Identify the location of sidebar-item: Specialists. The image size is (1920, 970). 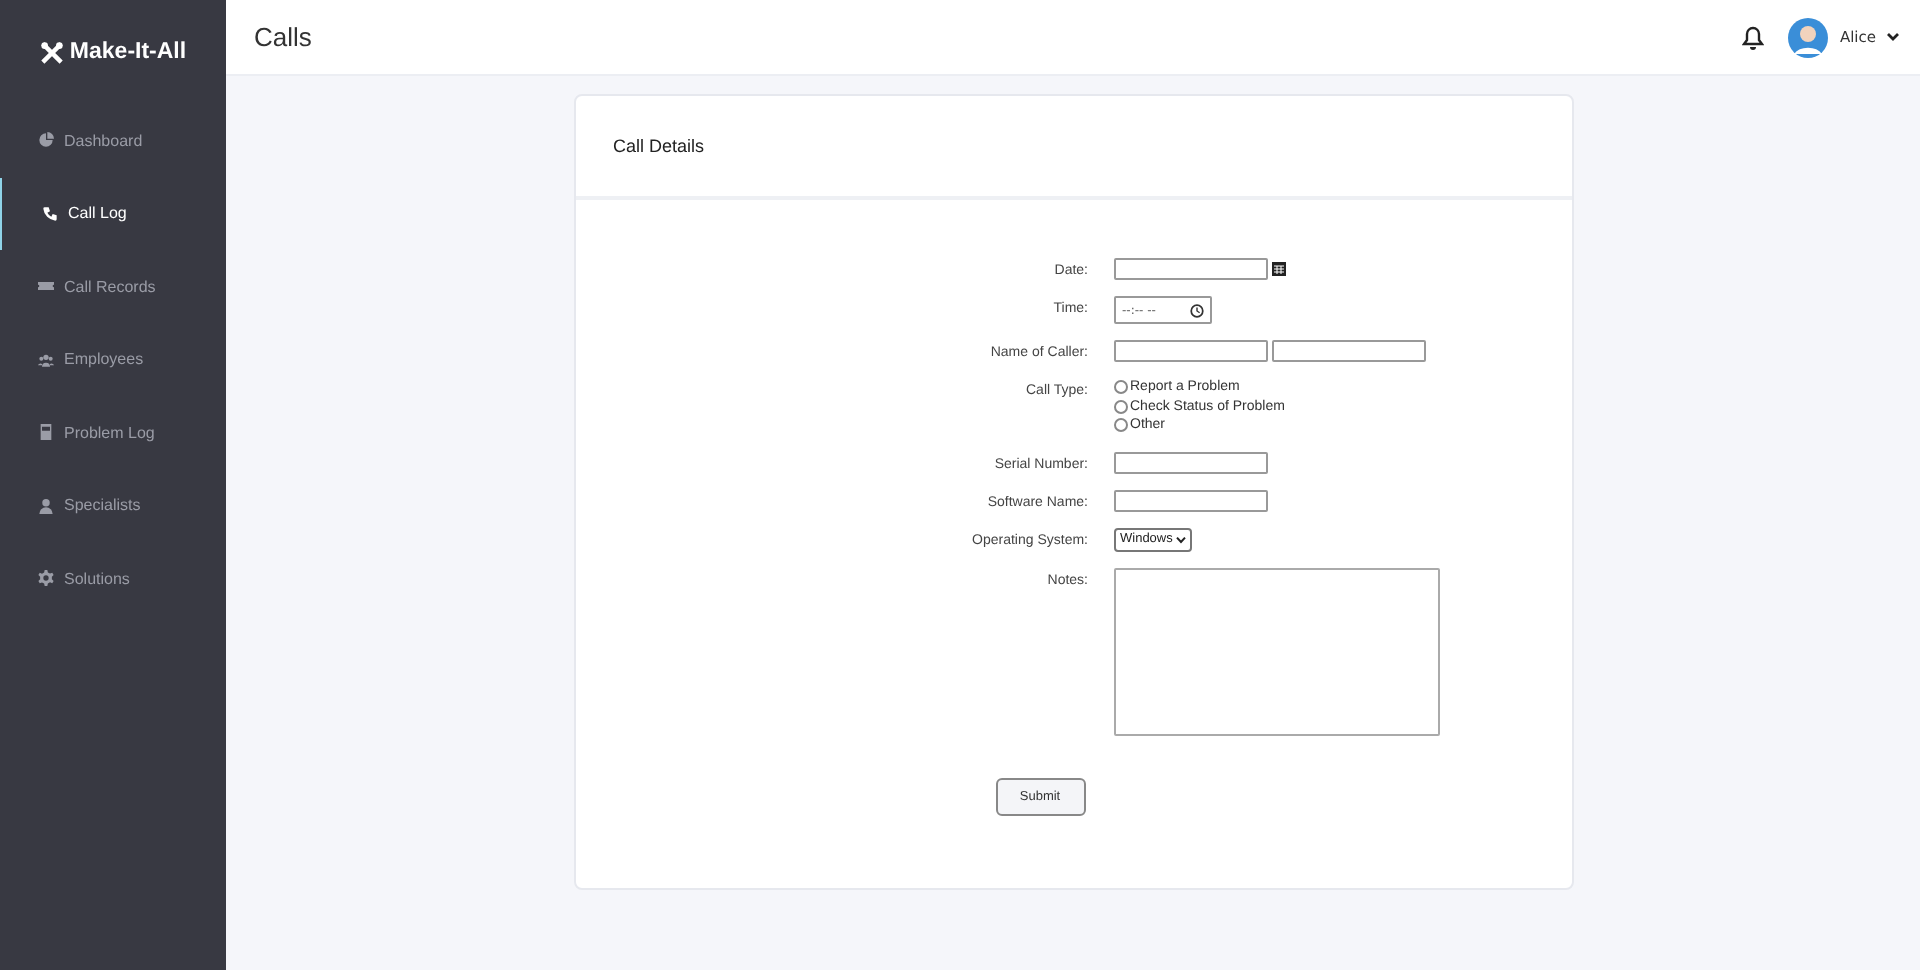
(113, 505).